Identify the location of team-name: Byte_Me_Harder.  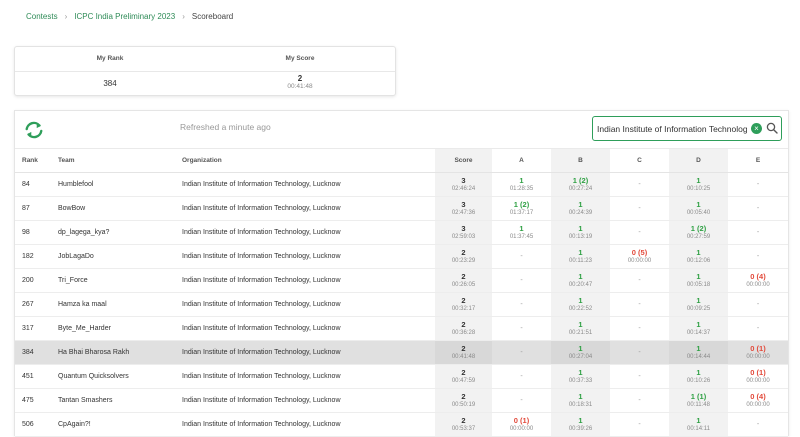
(119, 328).